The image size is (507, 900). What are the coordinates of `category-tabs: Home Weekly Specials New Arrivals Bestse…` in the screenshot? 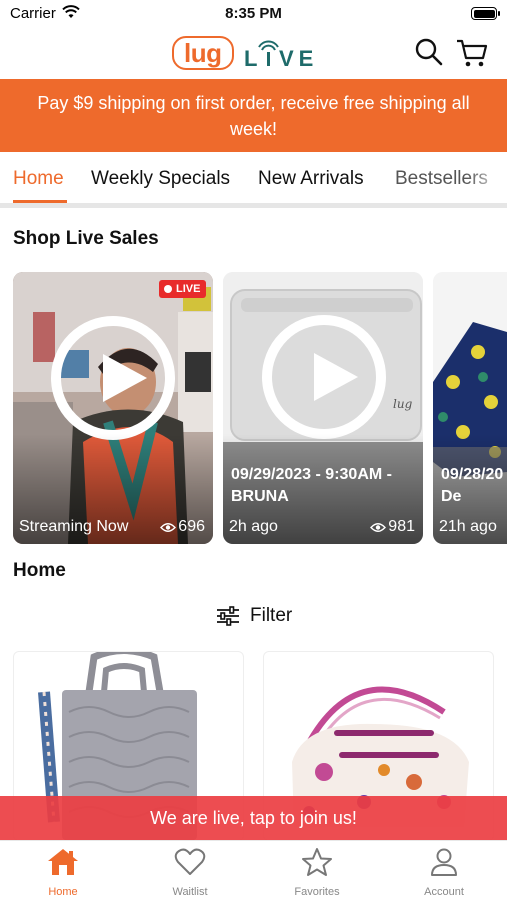 It's located at (253, 180).